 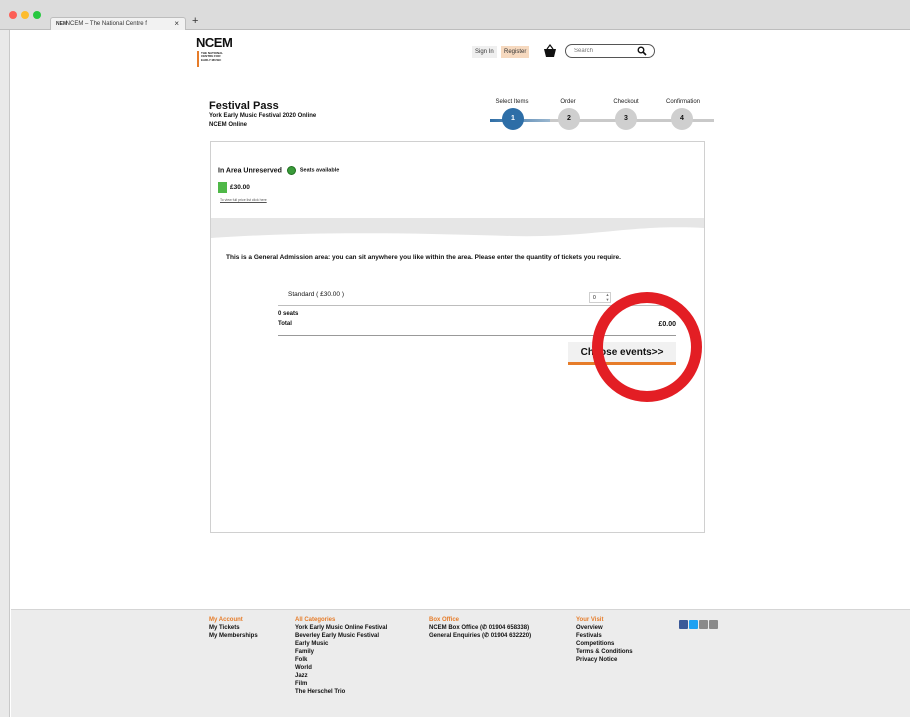 What do you see at coordinates (319, 170) in the screenshot?
I see `availability-text: Seats available` at bounding box center [319, 170].